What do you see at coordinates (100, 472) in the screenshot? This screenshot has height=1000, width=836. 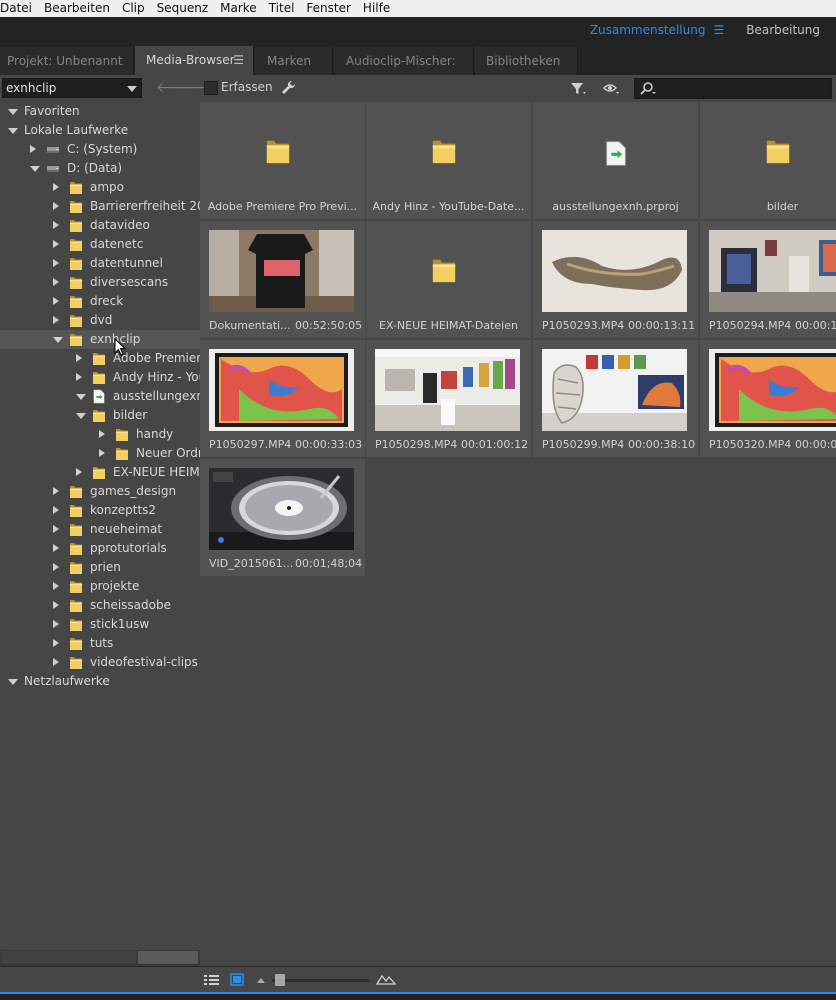 I see `tree-node: EX-NEUE HEIMAT` at bounding box center [100, 472].